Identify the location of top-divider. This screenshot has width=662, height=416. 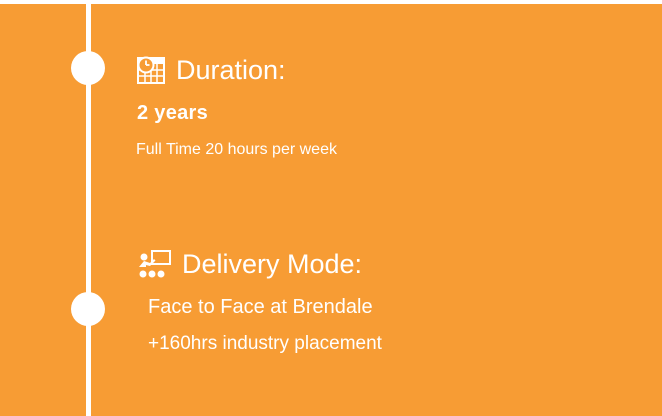
(331, 2).